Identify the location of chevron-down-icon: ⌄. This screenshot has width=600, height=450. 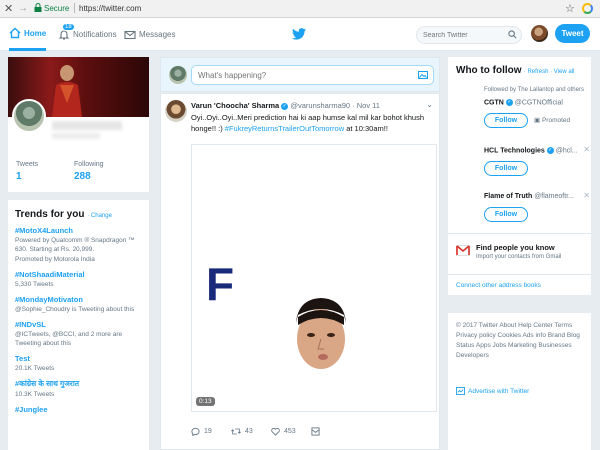
(429, 104).